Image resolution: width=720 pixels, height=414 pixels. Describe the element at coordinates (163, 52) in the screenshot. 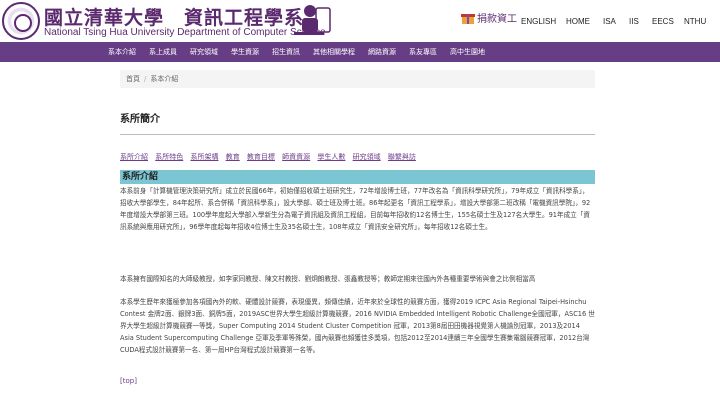

I see `nav-item-members: 系上成員` at that location.